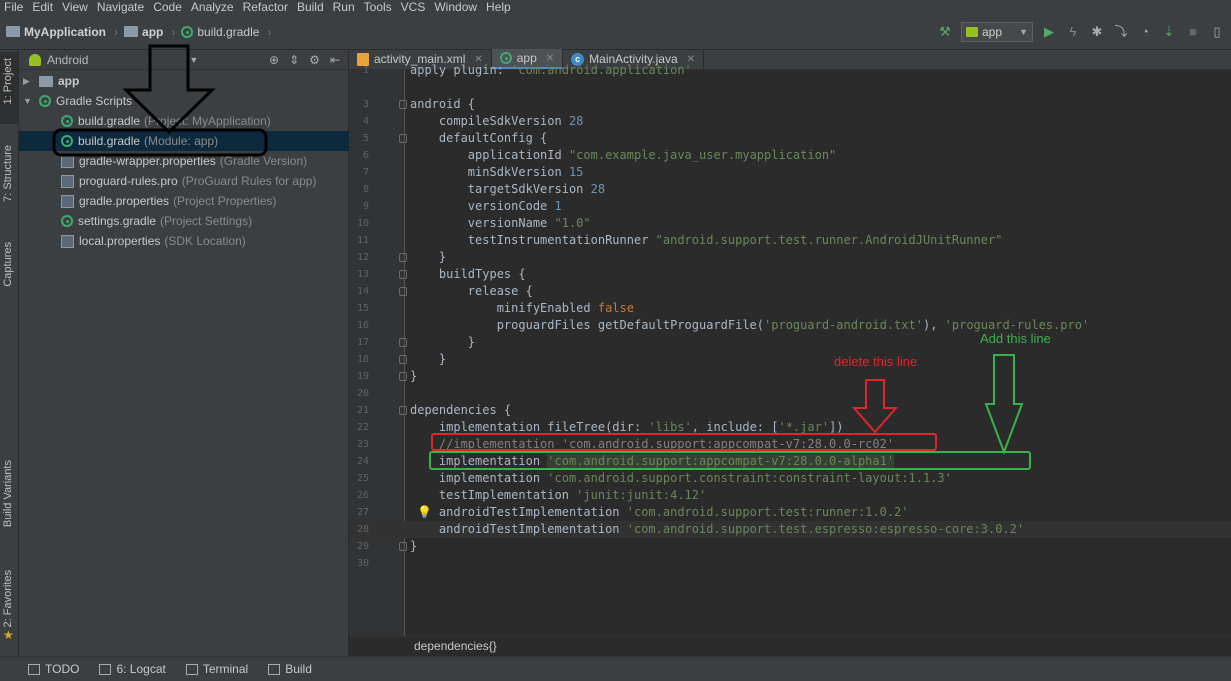  What do you see at coordinates (216, 669) in the screenshot?
I see `bottom-tab-terminal: Terminal` at bounding box center [216, 669].